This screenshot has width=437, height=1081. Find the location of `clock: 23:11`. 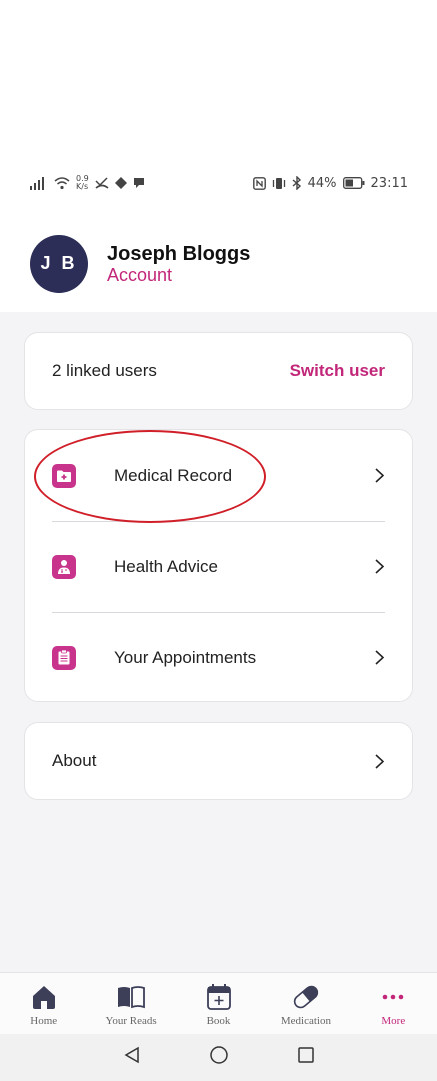

clock: 23:11 is located at coordinates (389, 183).